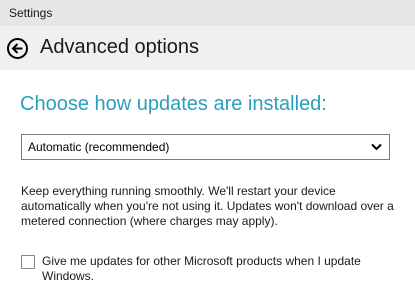  I want to click on window-title: Settings, so click(31, 13).